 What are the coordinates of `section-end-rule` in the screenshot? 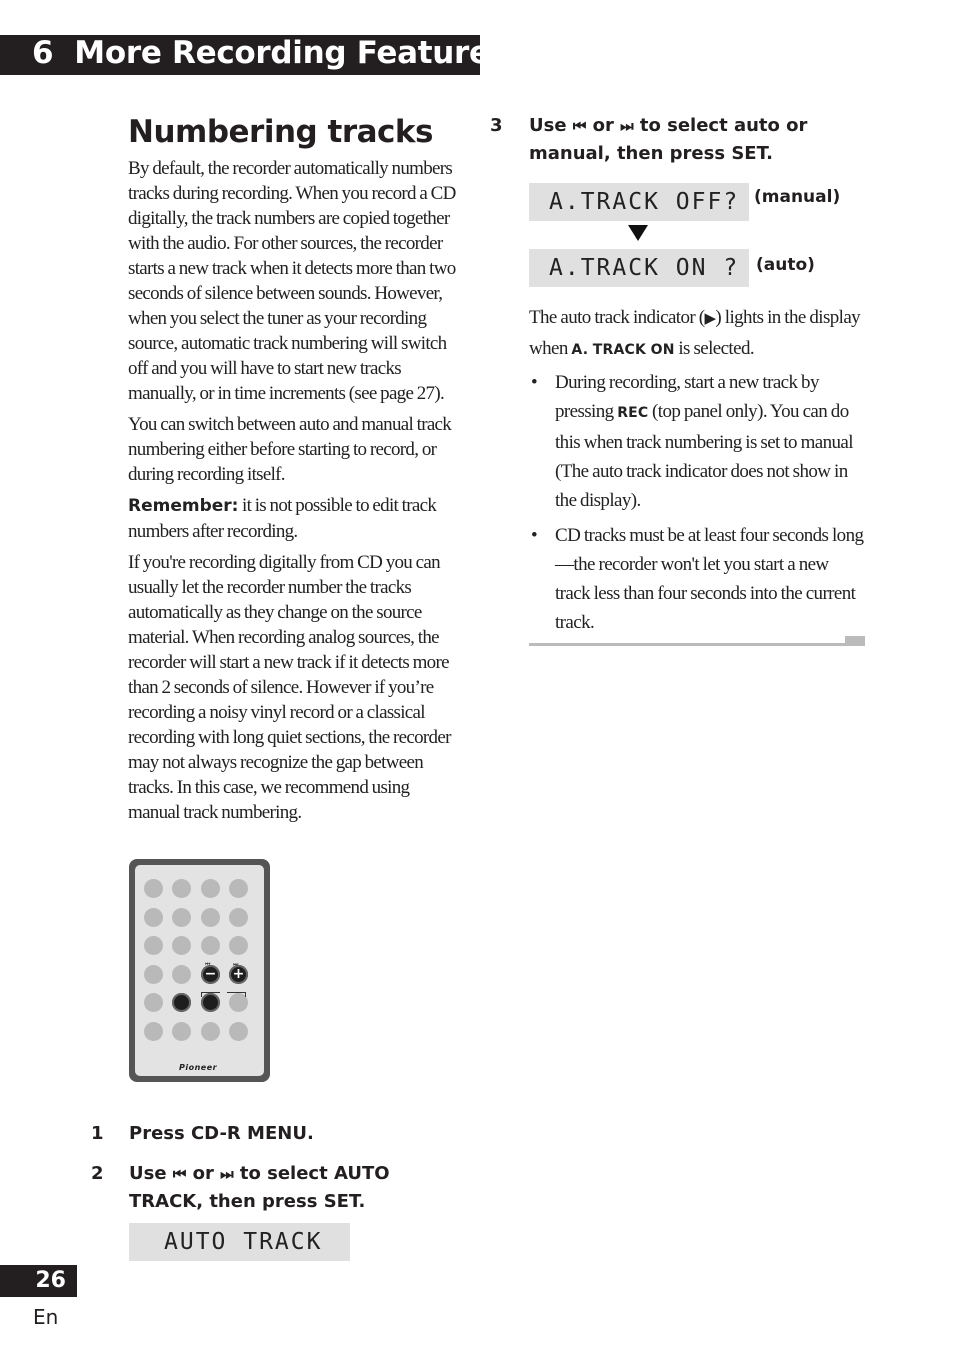 It's located at (687, 644).